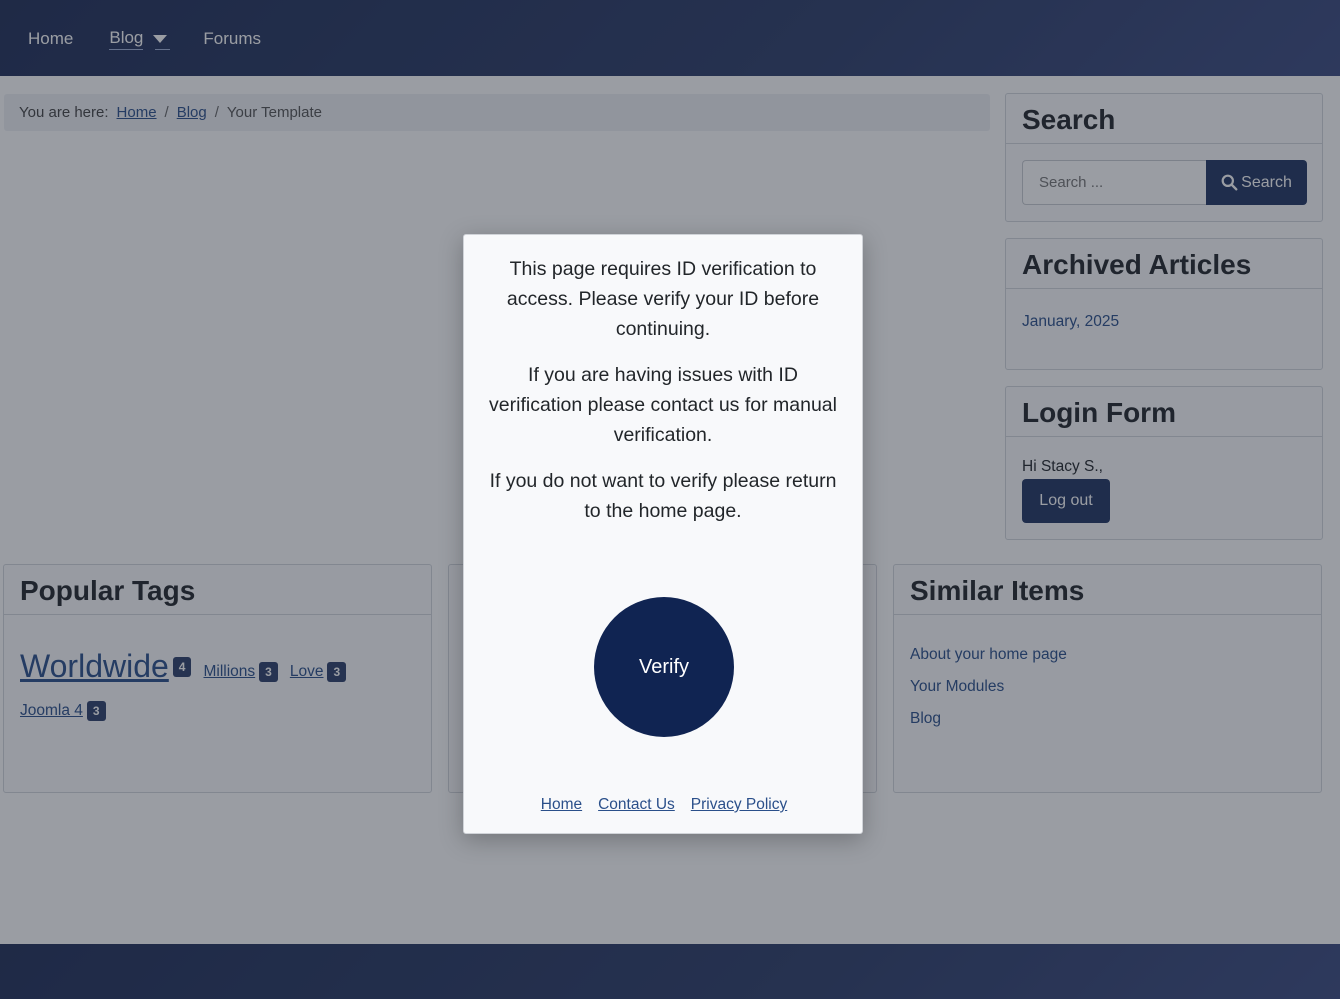 The width and height of the screenshot is (1340, 999). I want to click on verify-button: Verify, so click(664, 667).